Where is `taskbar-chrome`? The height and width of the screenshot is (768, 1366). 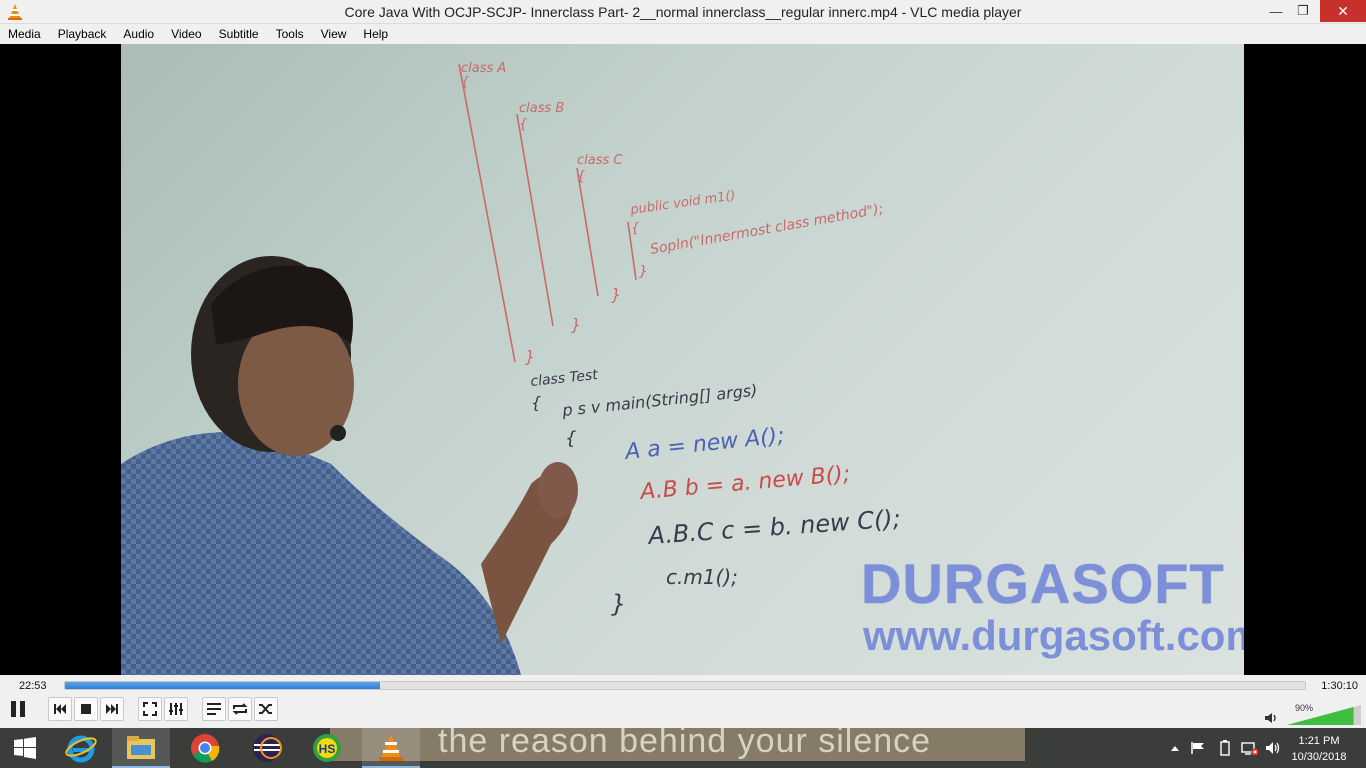 taskbar-chrome is located at coordinates (205, 748).